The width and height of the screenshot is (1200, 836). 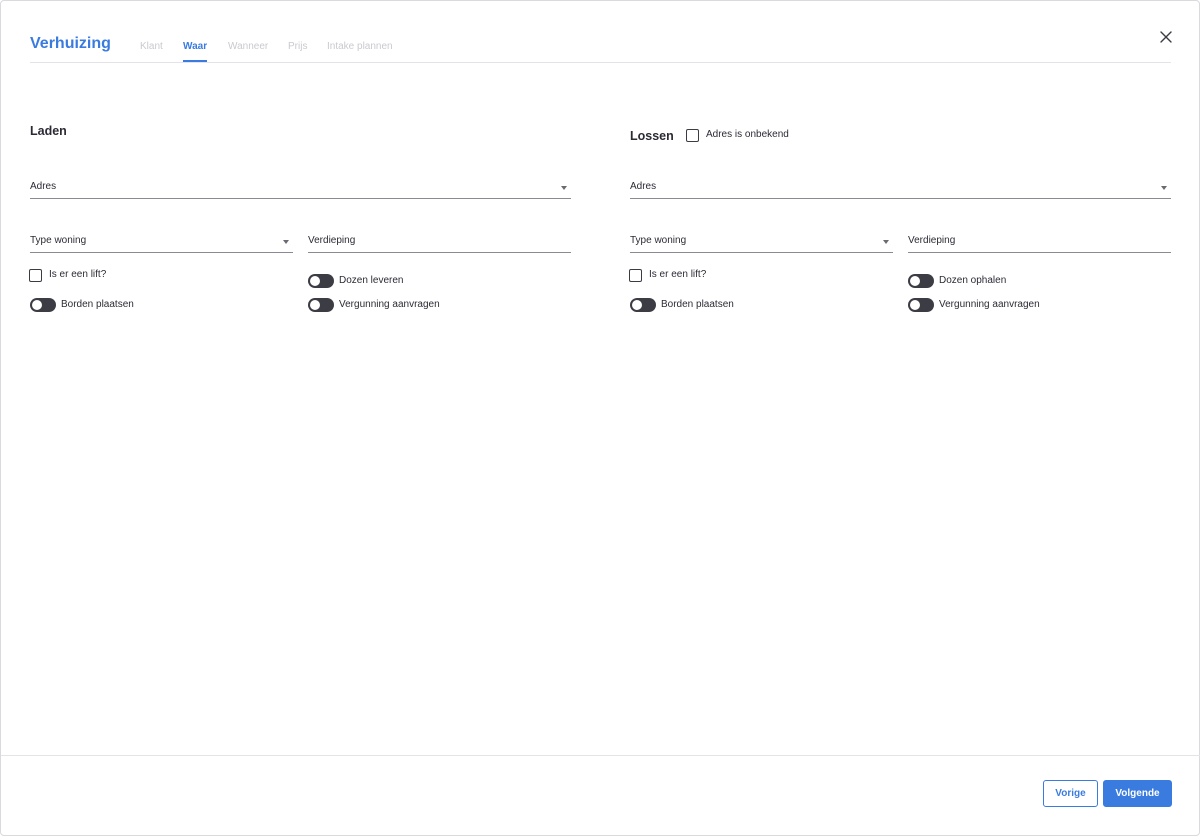 I want to click on laden-lift-checkbox-row: Is er een lift?, so click(x=89, y=276).